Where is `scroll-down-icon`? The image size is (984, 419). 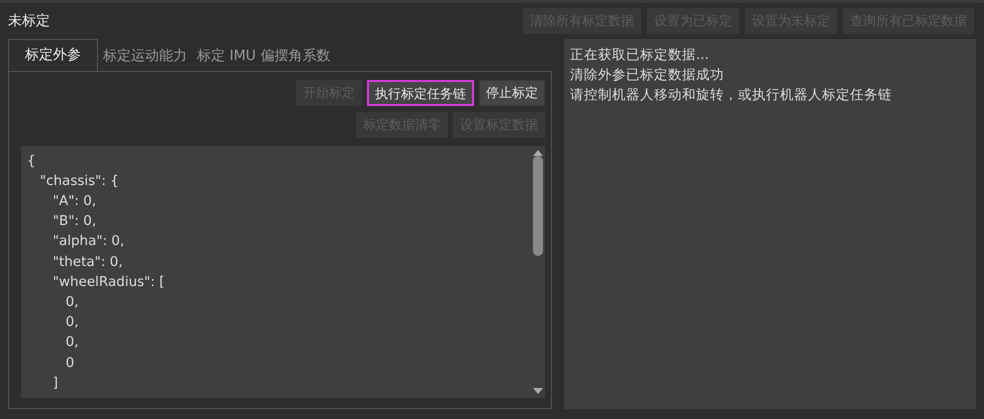
scroll-down-icon is located at coordinates (538, 391).